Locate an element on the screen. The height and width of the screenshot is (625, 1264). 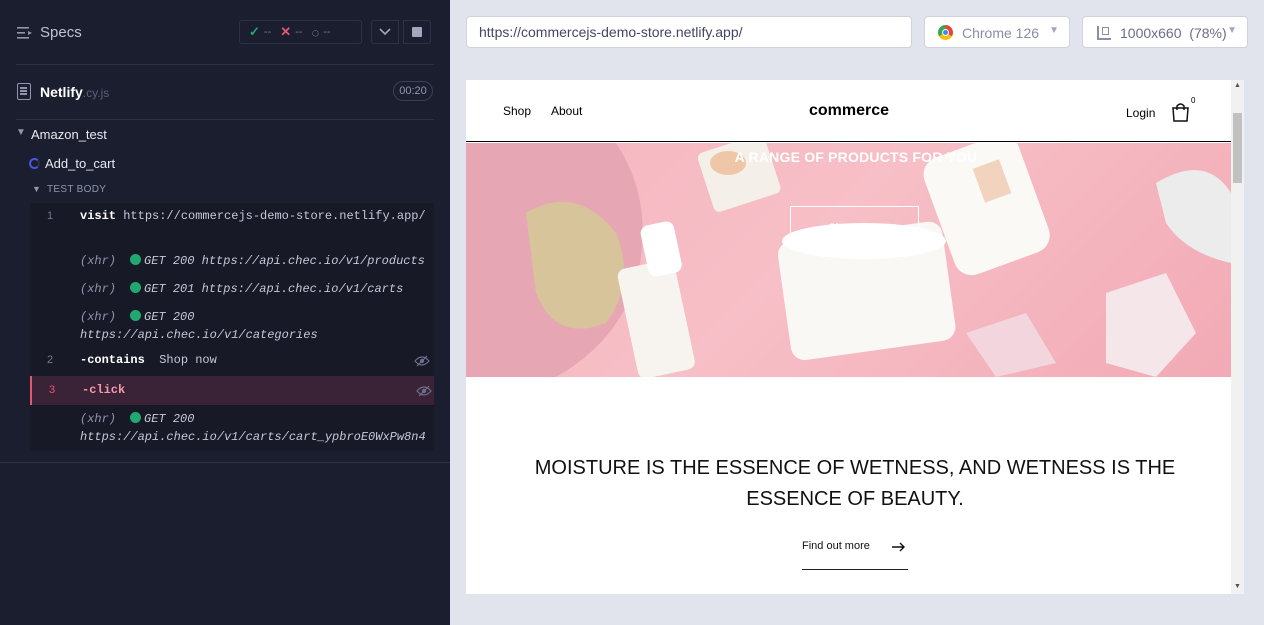
test-stats: ✓ -- ✕ -- ◌ -- is located at coordinates (300, 32).